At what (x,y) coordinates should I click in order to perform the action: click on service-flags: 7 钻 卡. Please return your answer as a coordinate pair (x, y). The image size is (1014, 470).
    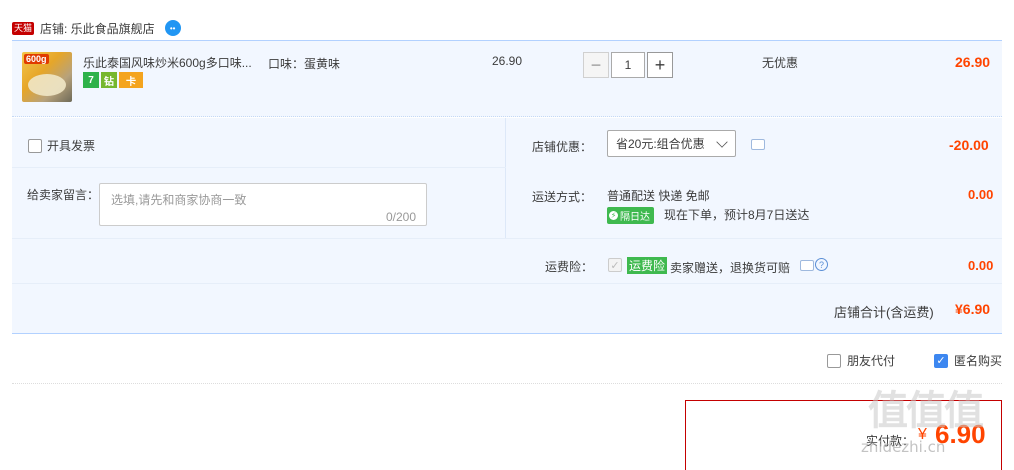
    Looking at the image, I should click on (113, 80).